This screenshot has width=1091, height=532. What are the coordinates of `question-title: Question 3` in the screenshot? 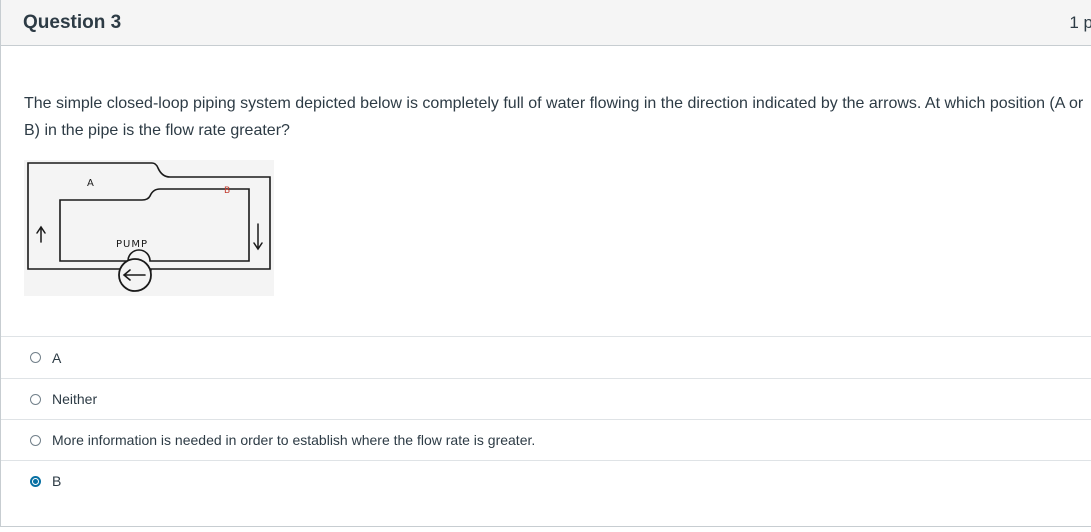 It's located at (72, 22).